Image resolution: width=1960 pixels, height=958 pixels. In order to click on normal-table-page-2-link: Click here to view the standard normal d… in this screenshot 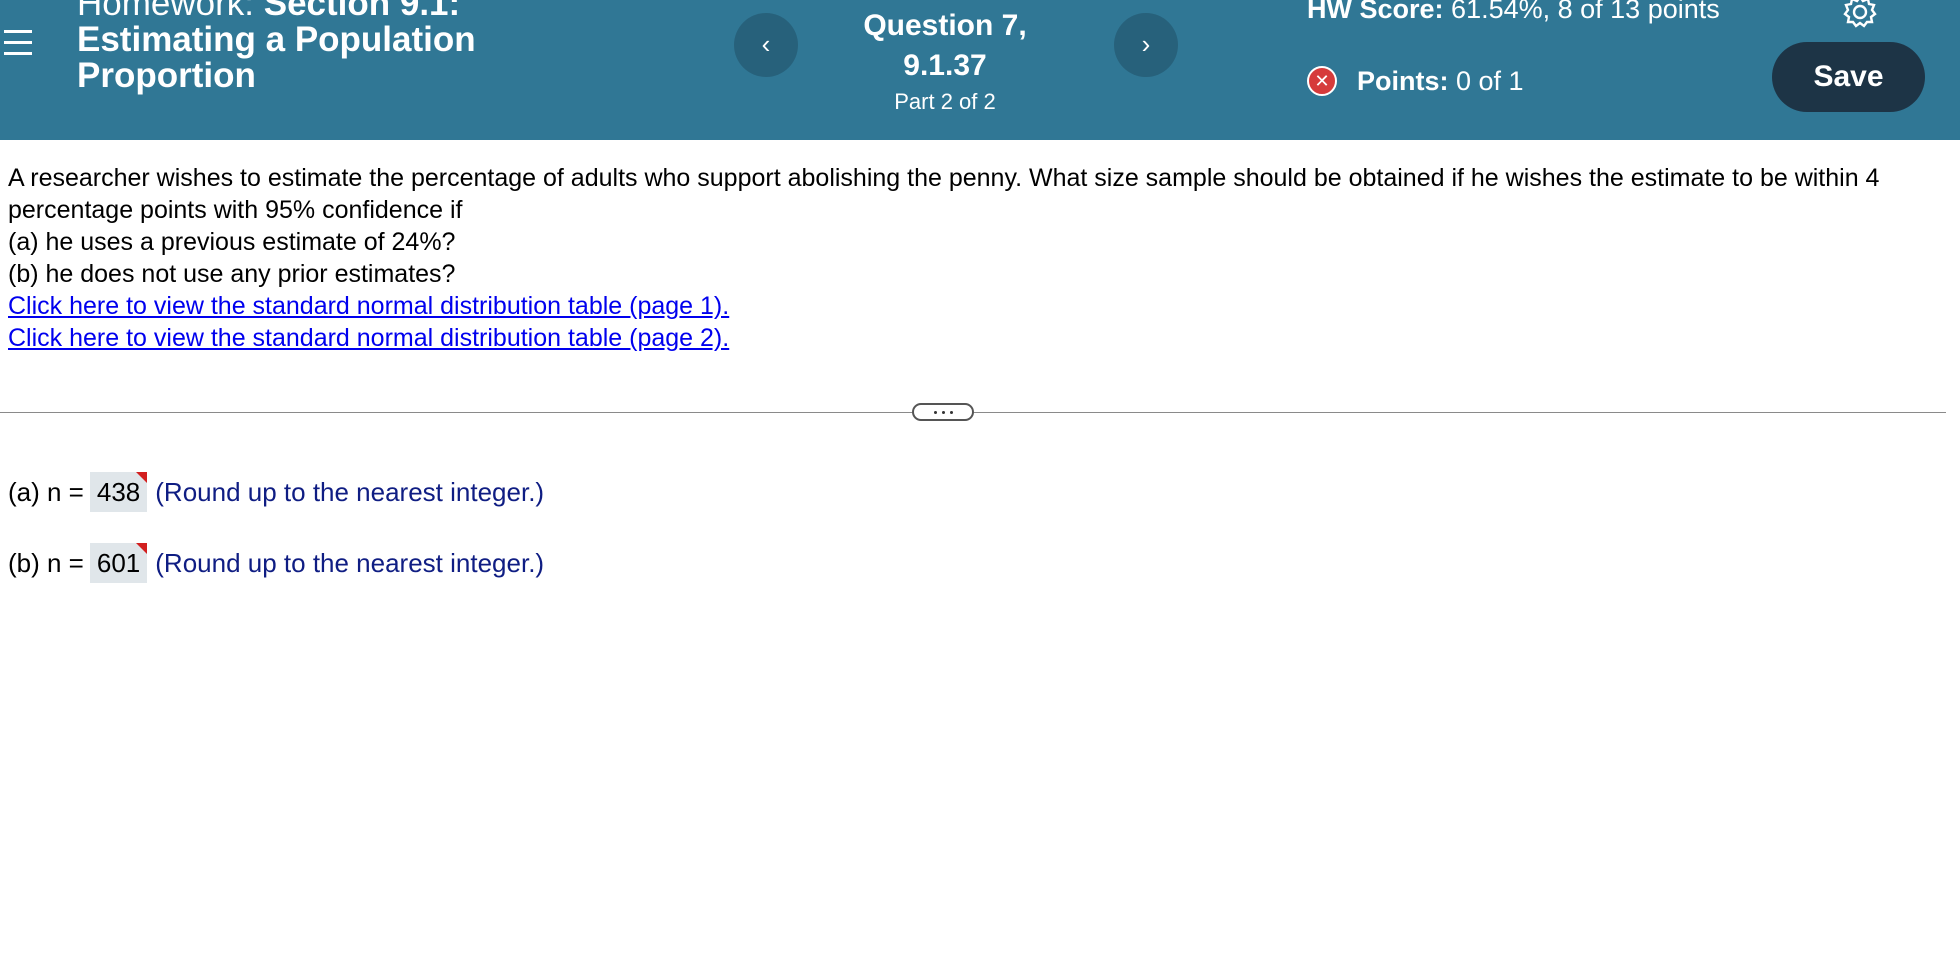, I will do `click(973, 338)`.